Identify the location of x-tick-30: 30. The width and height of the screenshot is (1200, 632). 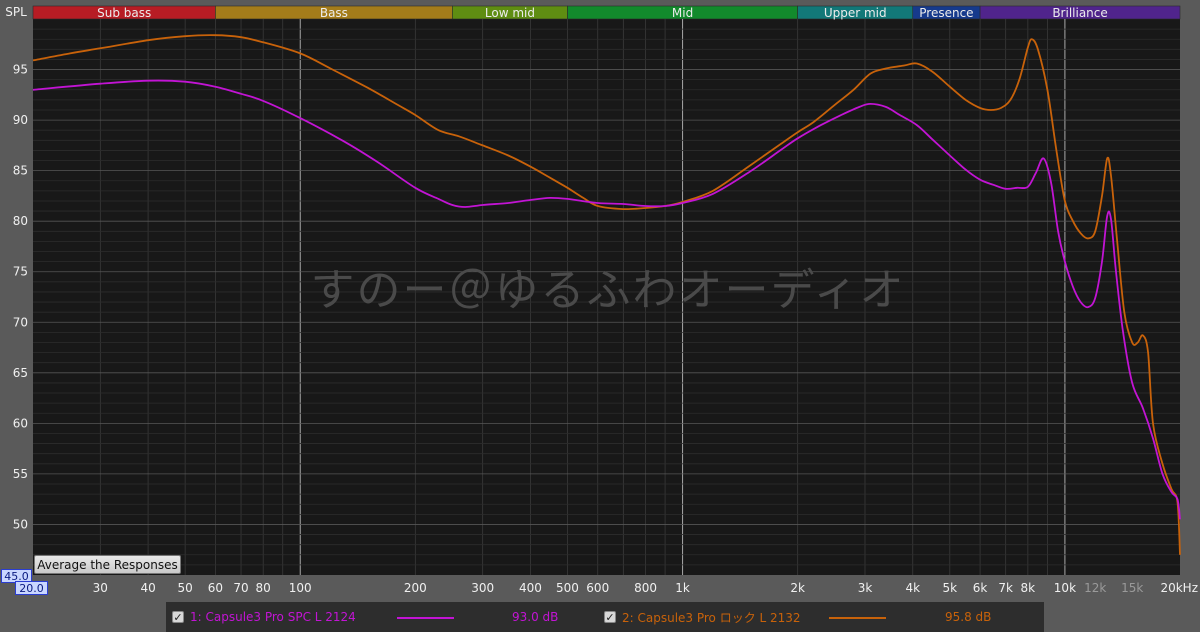
(100, 588).